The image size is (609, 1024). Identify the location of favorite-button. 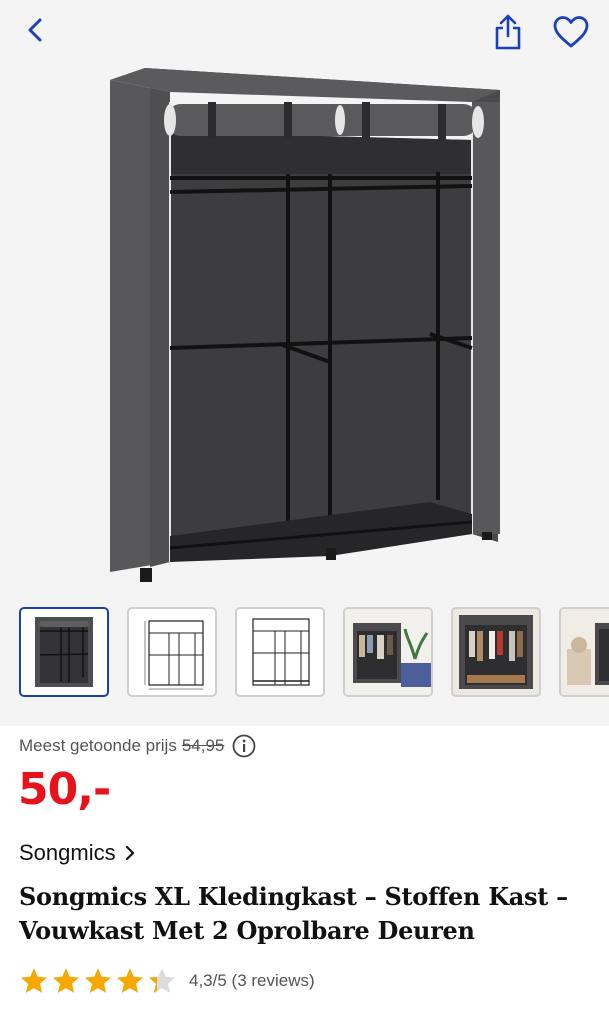
(571, 32).